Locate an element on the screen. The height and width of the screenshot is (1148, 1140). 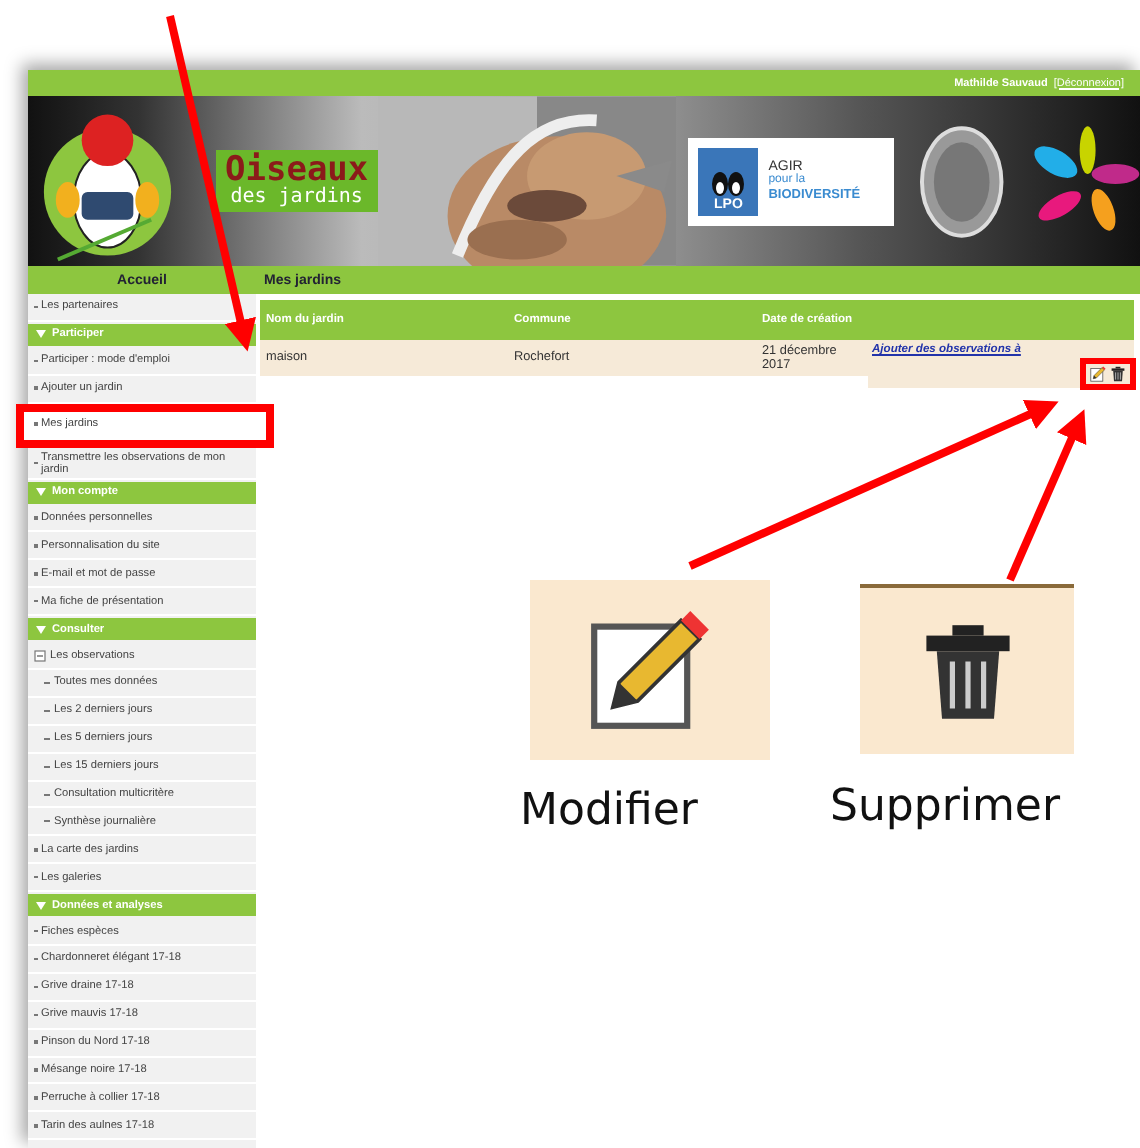
site-logo: Oiseaux des jardins is located at coordinates (297, 181).